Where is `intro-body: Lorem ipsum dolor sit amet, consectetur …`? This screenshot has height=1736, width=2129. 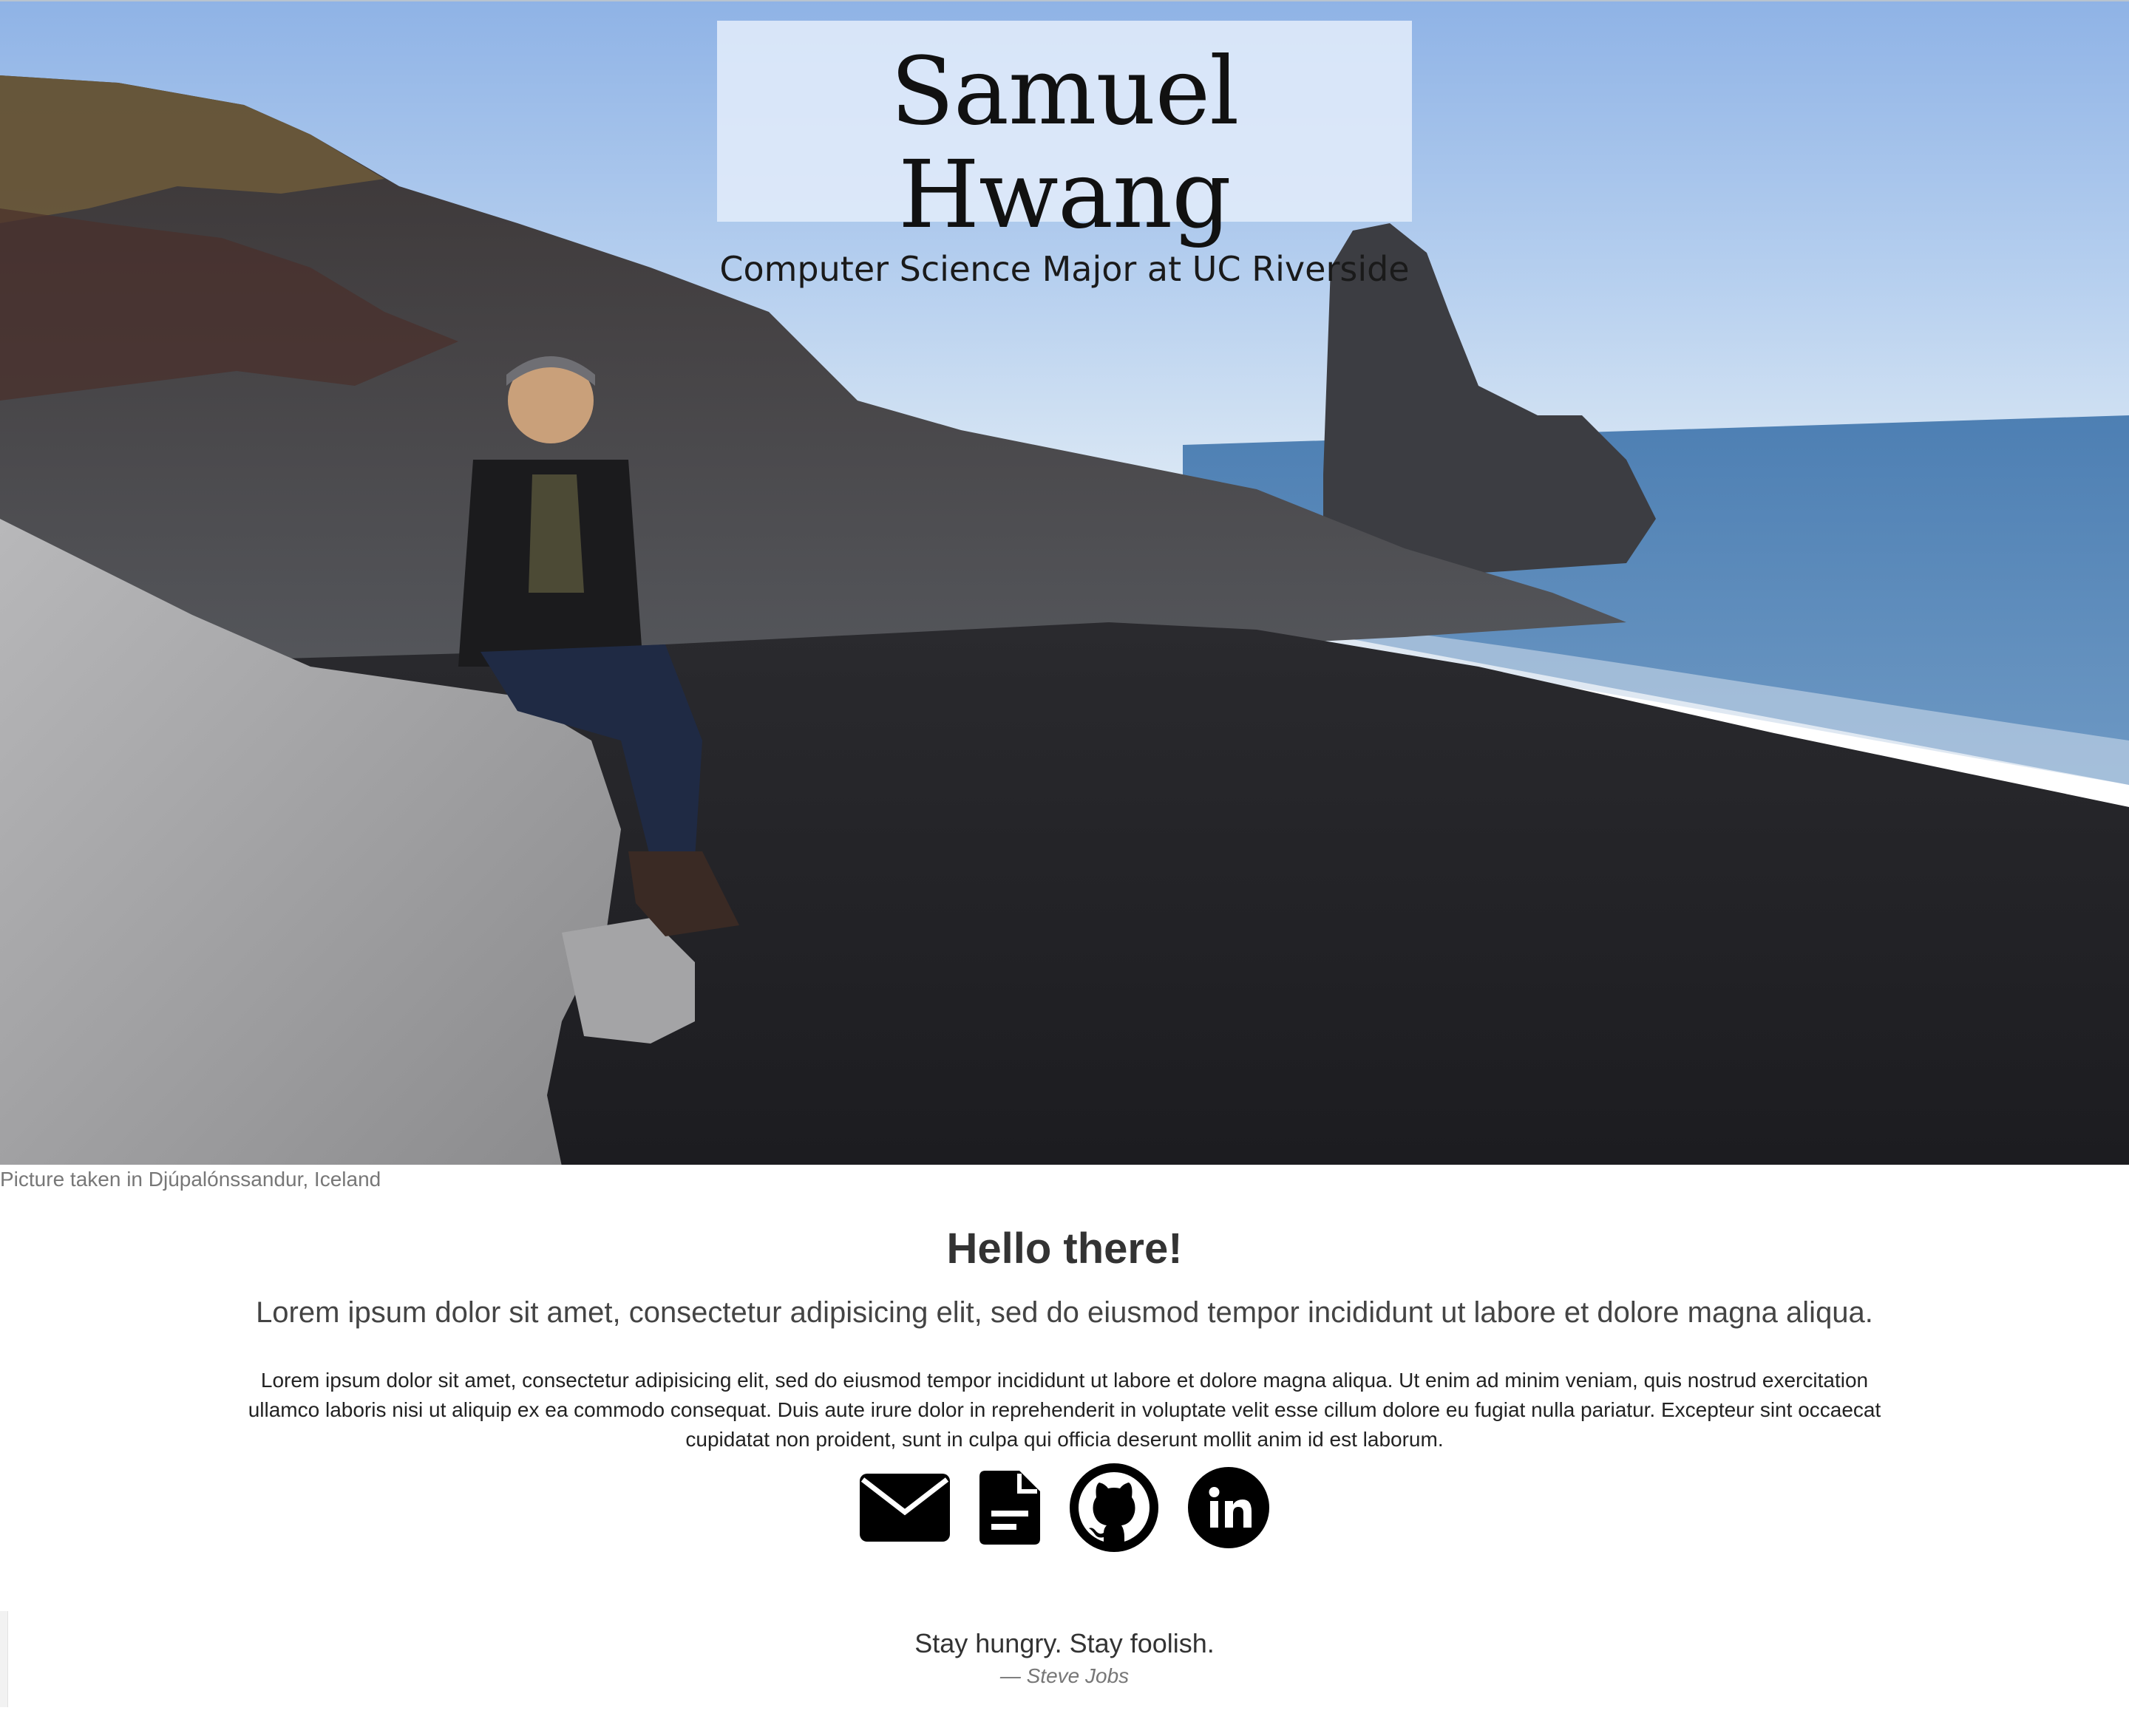
intro-body: Lorem ipsum dolor sit amet, consectetur … is located at coordinates (1064, 1410).